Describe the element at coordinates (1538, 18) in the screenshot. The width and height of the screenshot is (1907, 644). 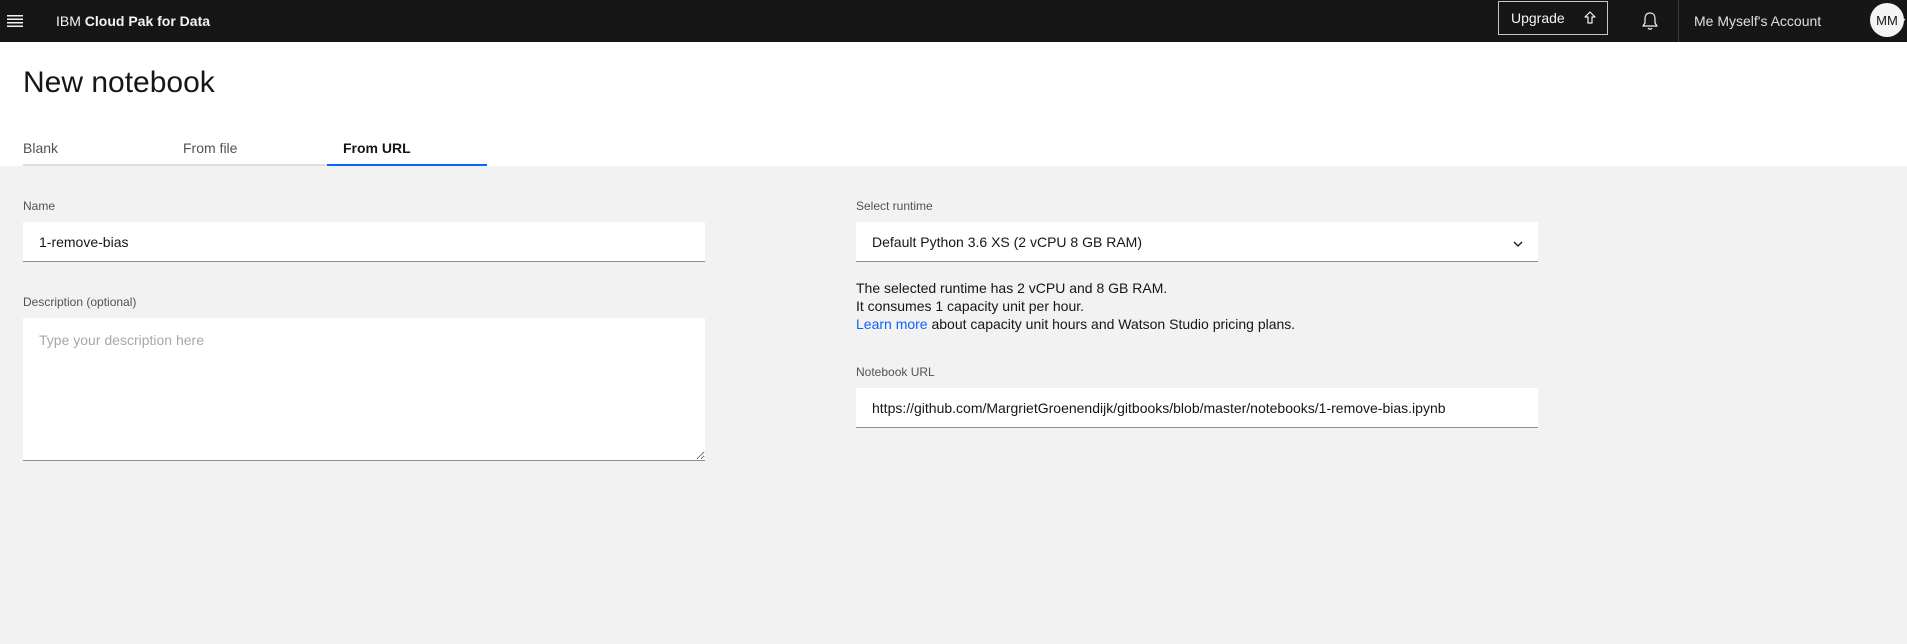
I see `upgrade-label: Upgrade` at that location.